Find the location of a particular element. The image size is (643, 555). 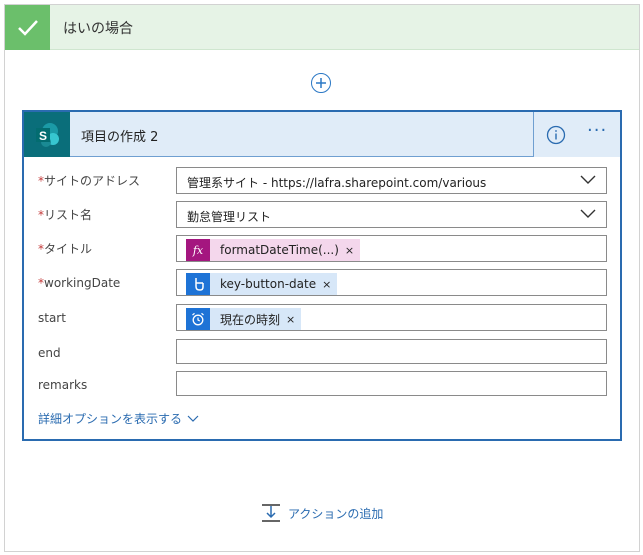

show-advanced-options-link: 詳細オプションを表示する is located at coordinates (118, 418).